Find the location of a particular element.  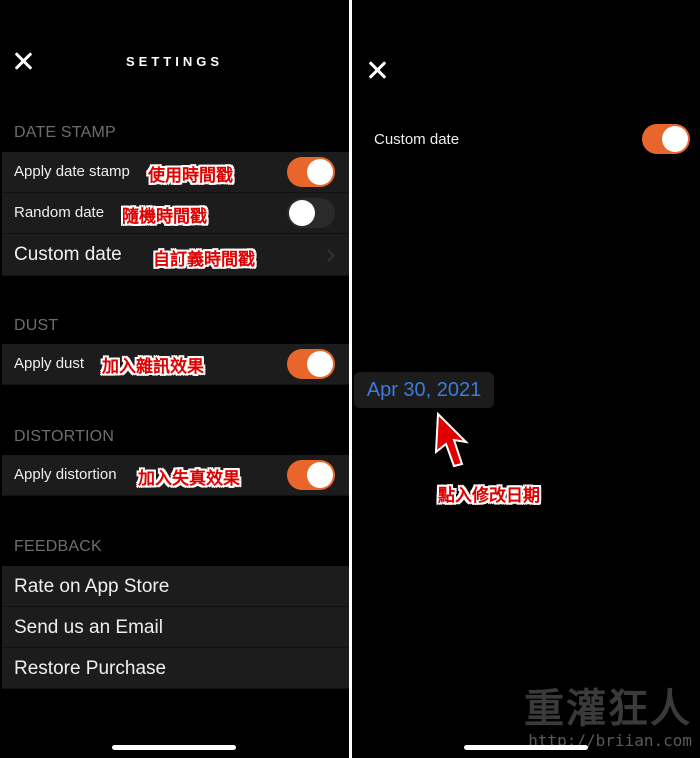

apply-dust-row: Apply dust 加入雜訊效果 is located at coordinates (175, 364).